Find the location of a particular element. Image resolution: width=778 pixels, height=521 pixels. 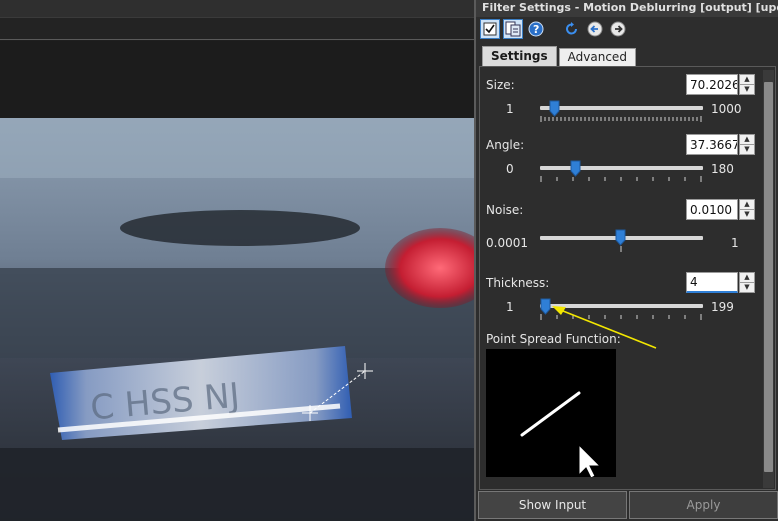

forward-arrow-icon is located at coordinates (618, 29).